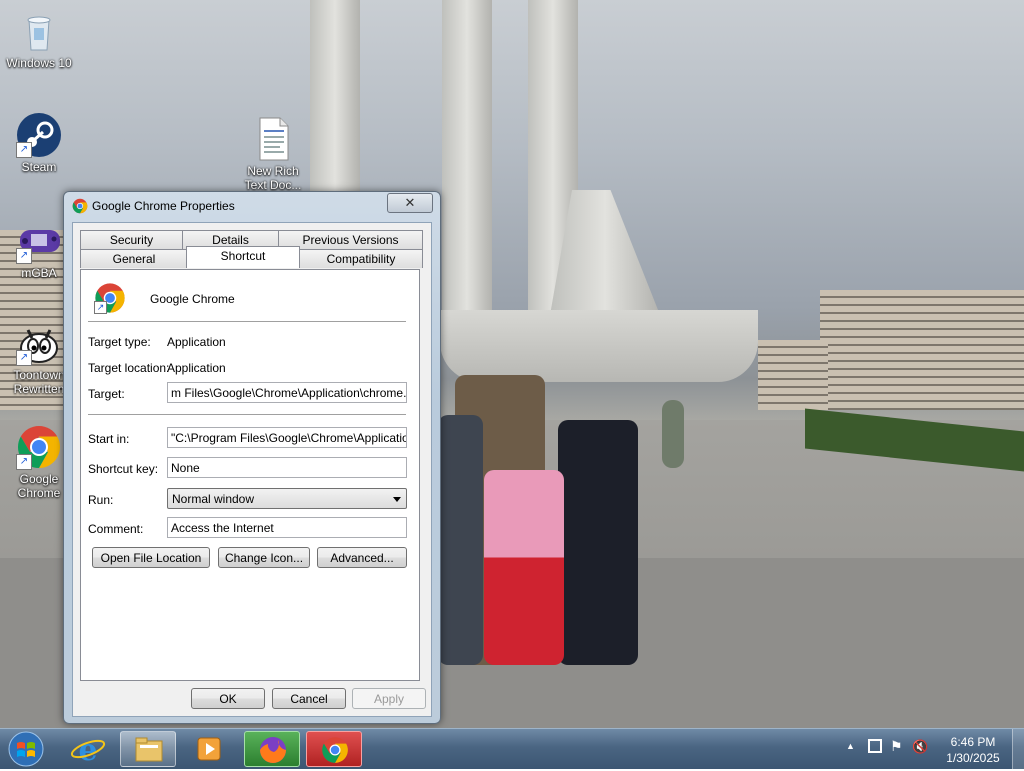 Image resolution: width=1024 pixels, height=771 pixels. I want to click on tab-label: Compatibility, so click(361, 259).